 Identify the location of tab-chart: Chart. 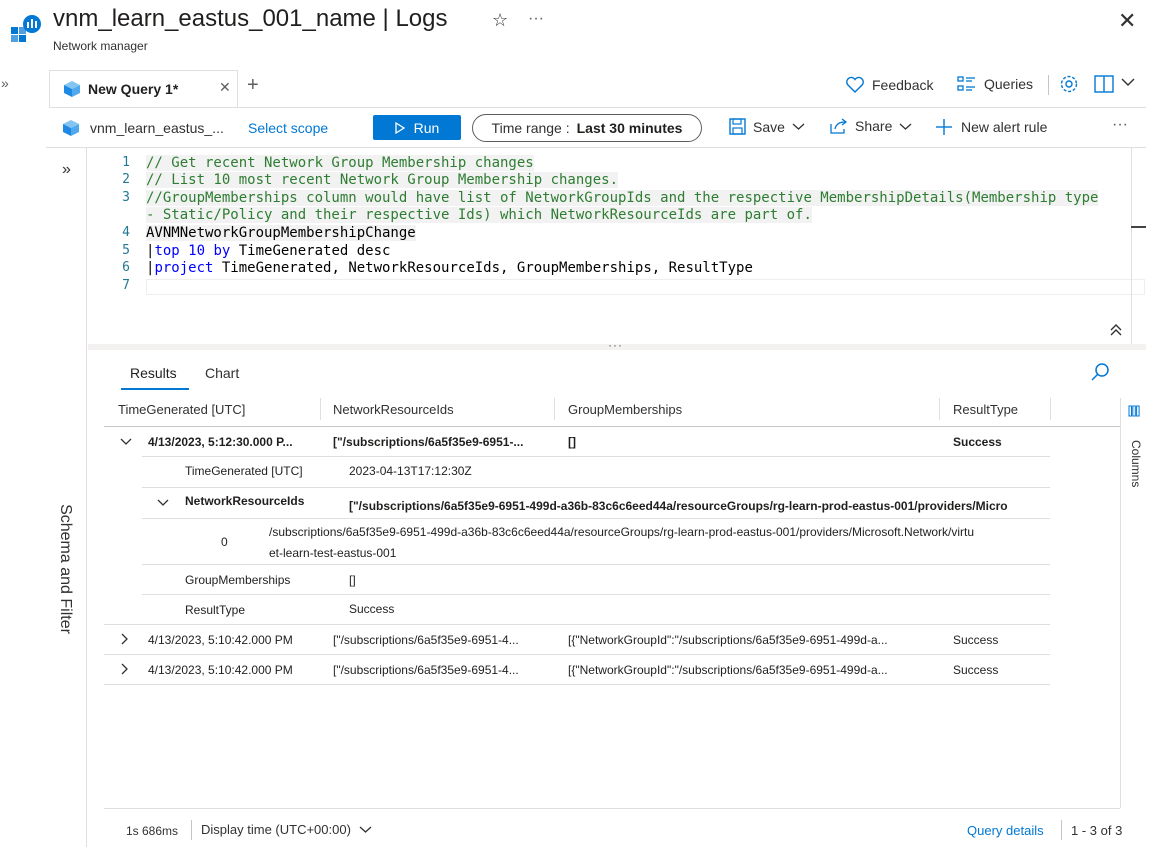
(222, 373).